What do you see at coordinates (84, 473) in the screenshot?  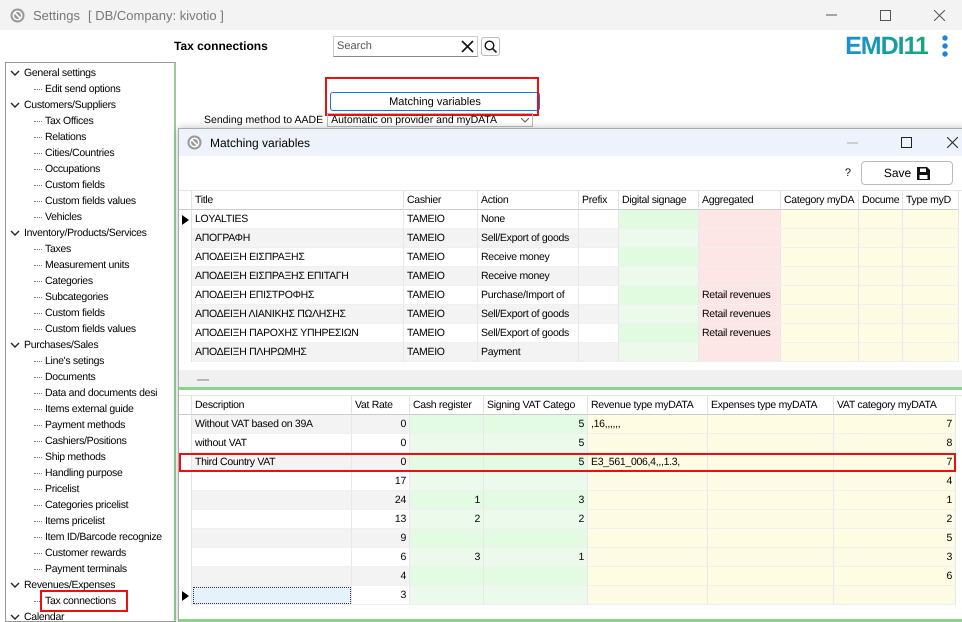 I see `tree-item: Handling purpose` at bounding box center [84, 473].